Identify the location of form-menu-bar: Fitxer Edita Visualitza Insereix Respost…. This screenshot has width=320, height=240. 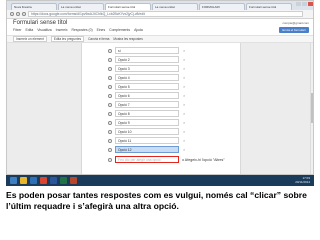
(78, 30).